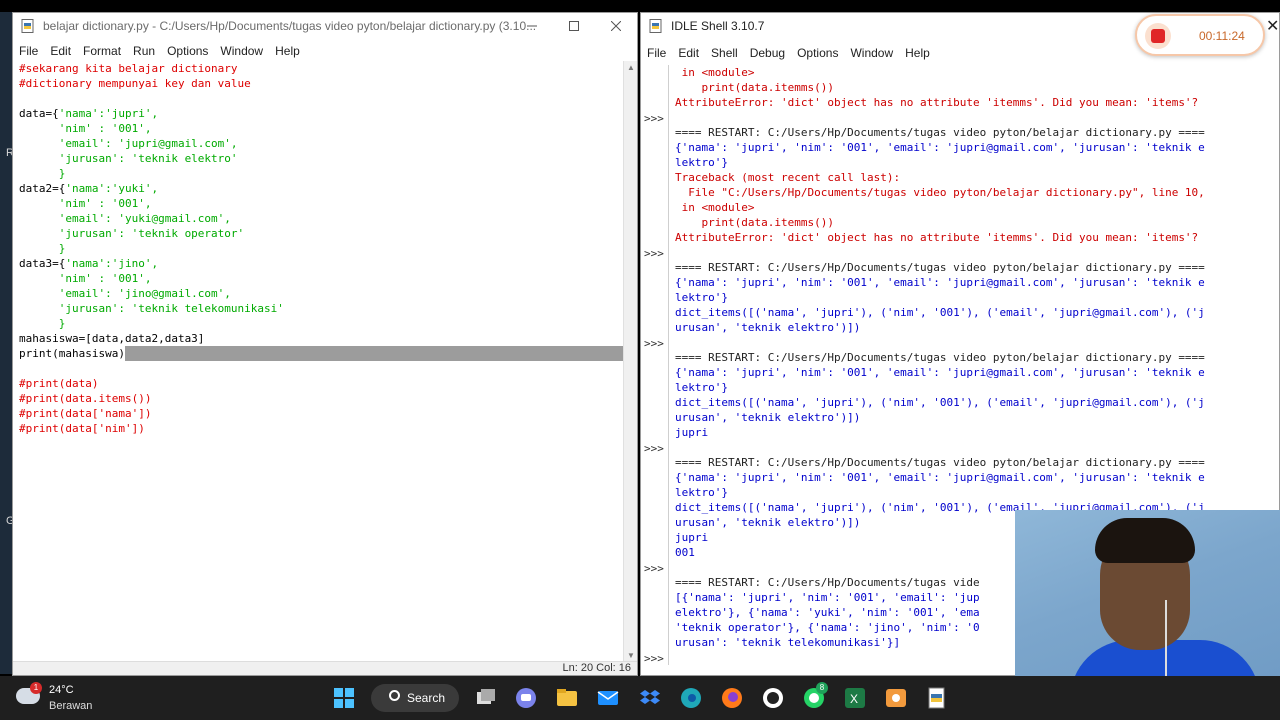  I want to click on editor-menubar: File Edit Format Run Options Window Help, so click(325, 51).